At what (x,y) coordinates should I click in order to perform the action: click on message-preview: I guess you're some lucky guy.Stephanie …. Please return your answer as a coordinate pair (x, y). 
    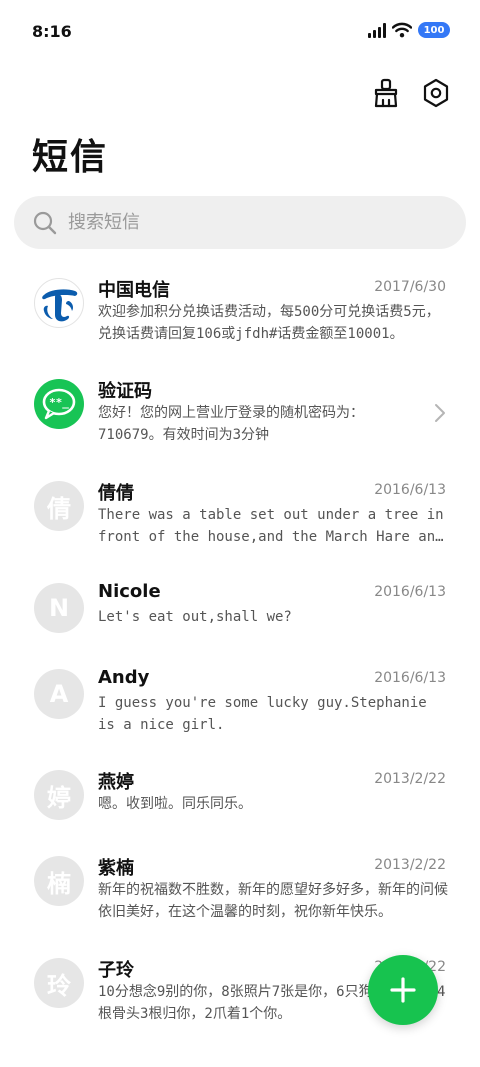
    Looking at the image, I should click on (262, 714).